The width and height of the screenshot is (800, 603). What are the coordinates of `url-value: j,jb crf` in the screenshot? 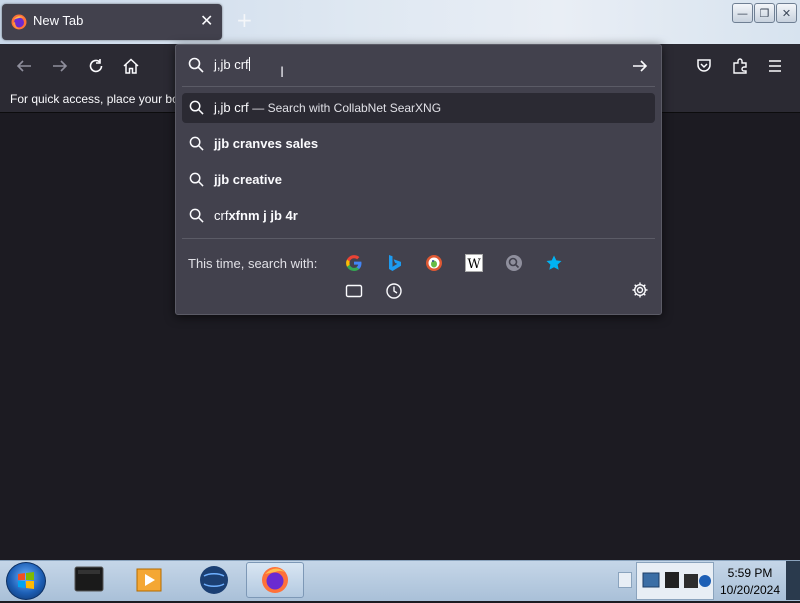 It's located at (231, 64).